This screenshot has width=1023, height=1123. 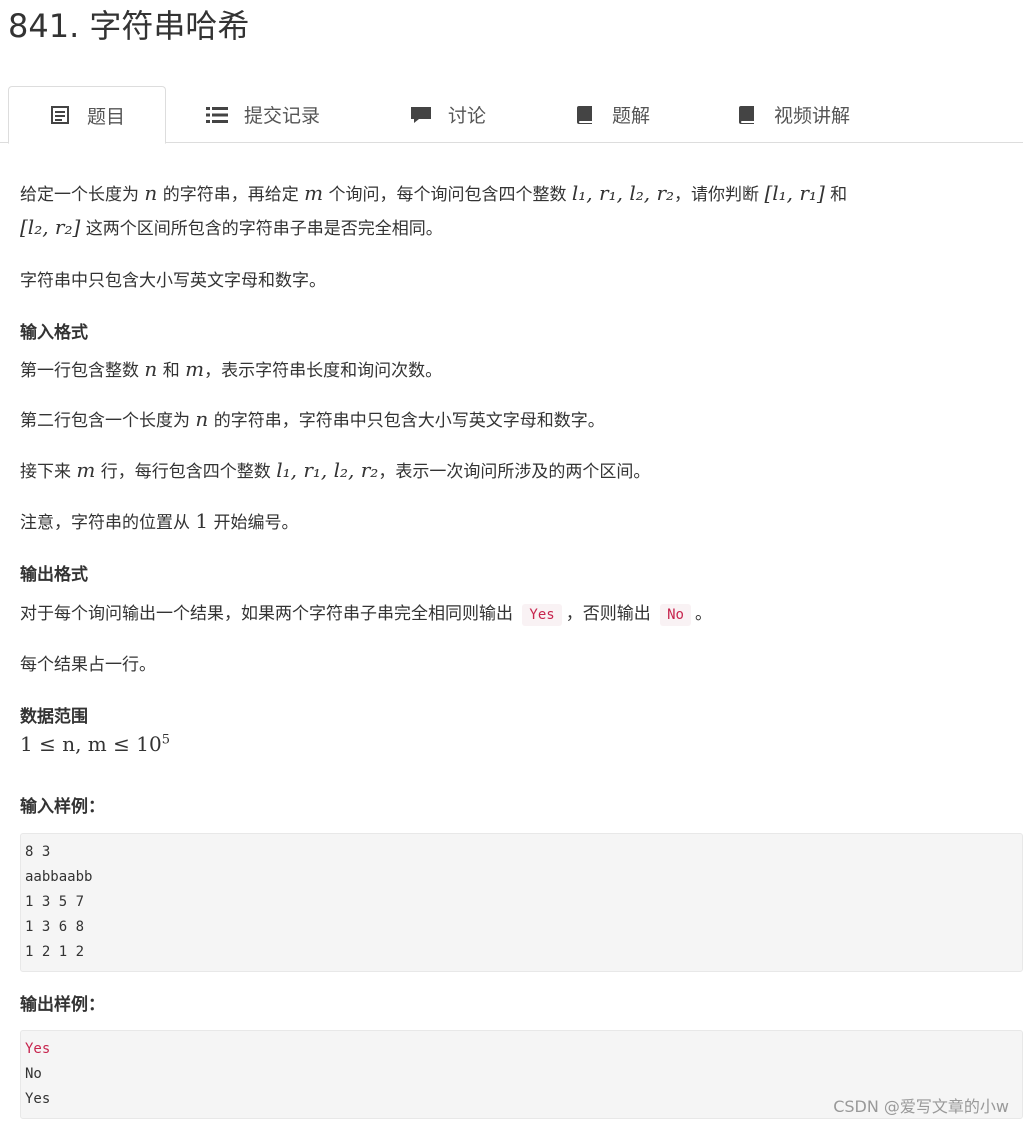 What do you see at coordinates (173, 281) in the screenshot?
I see `description-charset: 字符串中只包含大小写英文字母和数字。` at bounding box center [173, 281].